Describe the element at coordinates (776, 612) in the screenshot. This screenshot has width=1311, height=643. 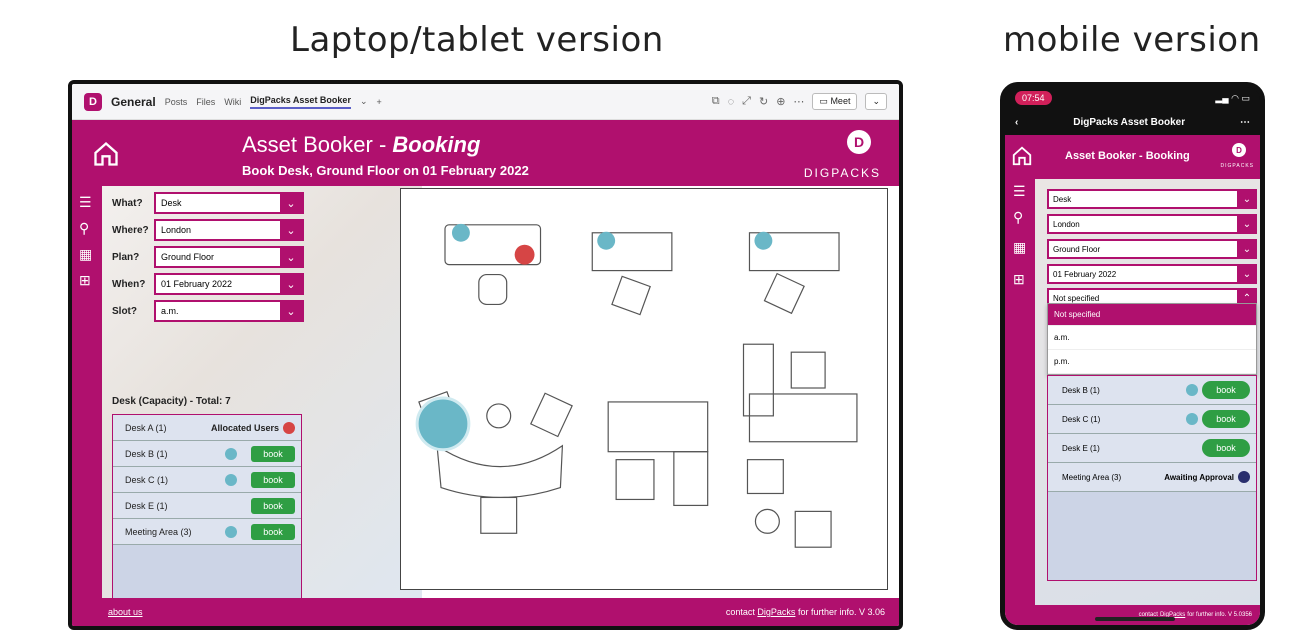
I see `digpacks-link: DigPacks` at that location.